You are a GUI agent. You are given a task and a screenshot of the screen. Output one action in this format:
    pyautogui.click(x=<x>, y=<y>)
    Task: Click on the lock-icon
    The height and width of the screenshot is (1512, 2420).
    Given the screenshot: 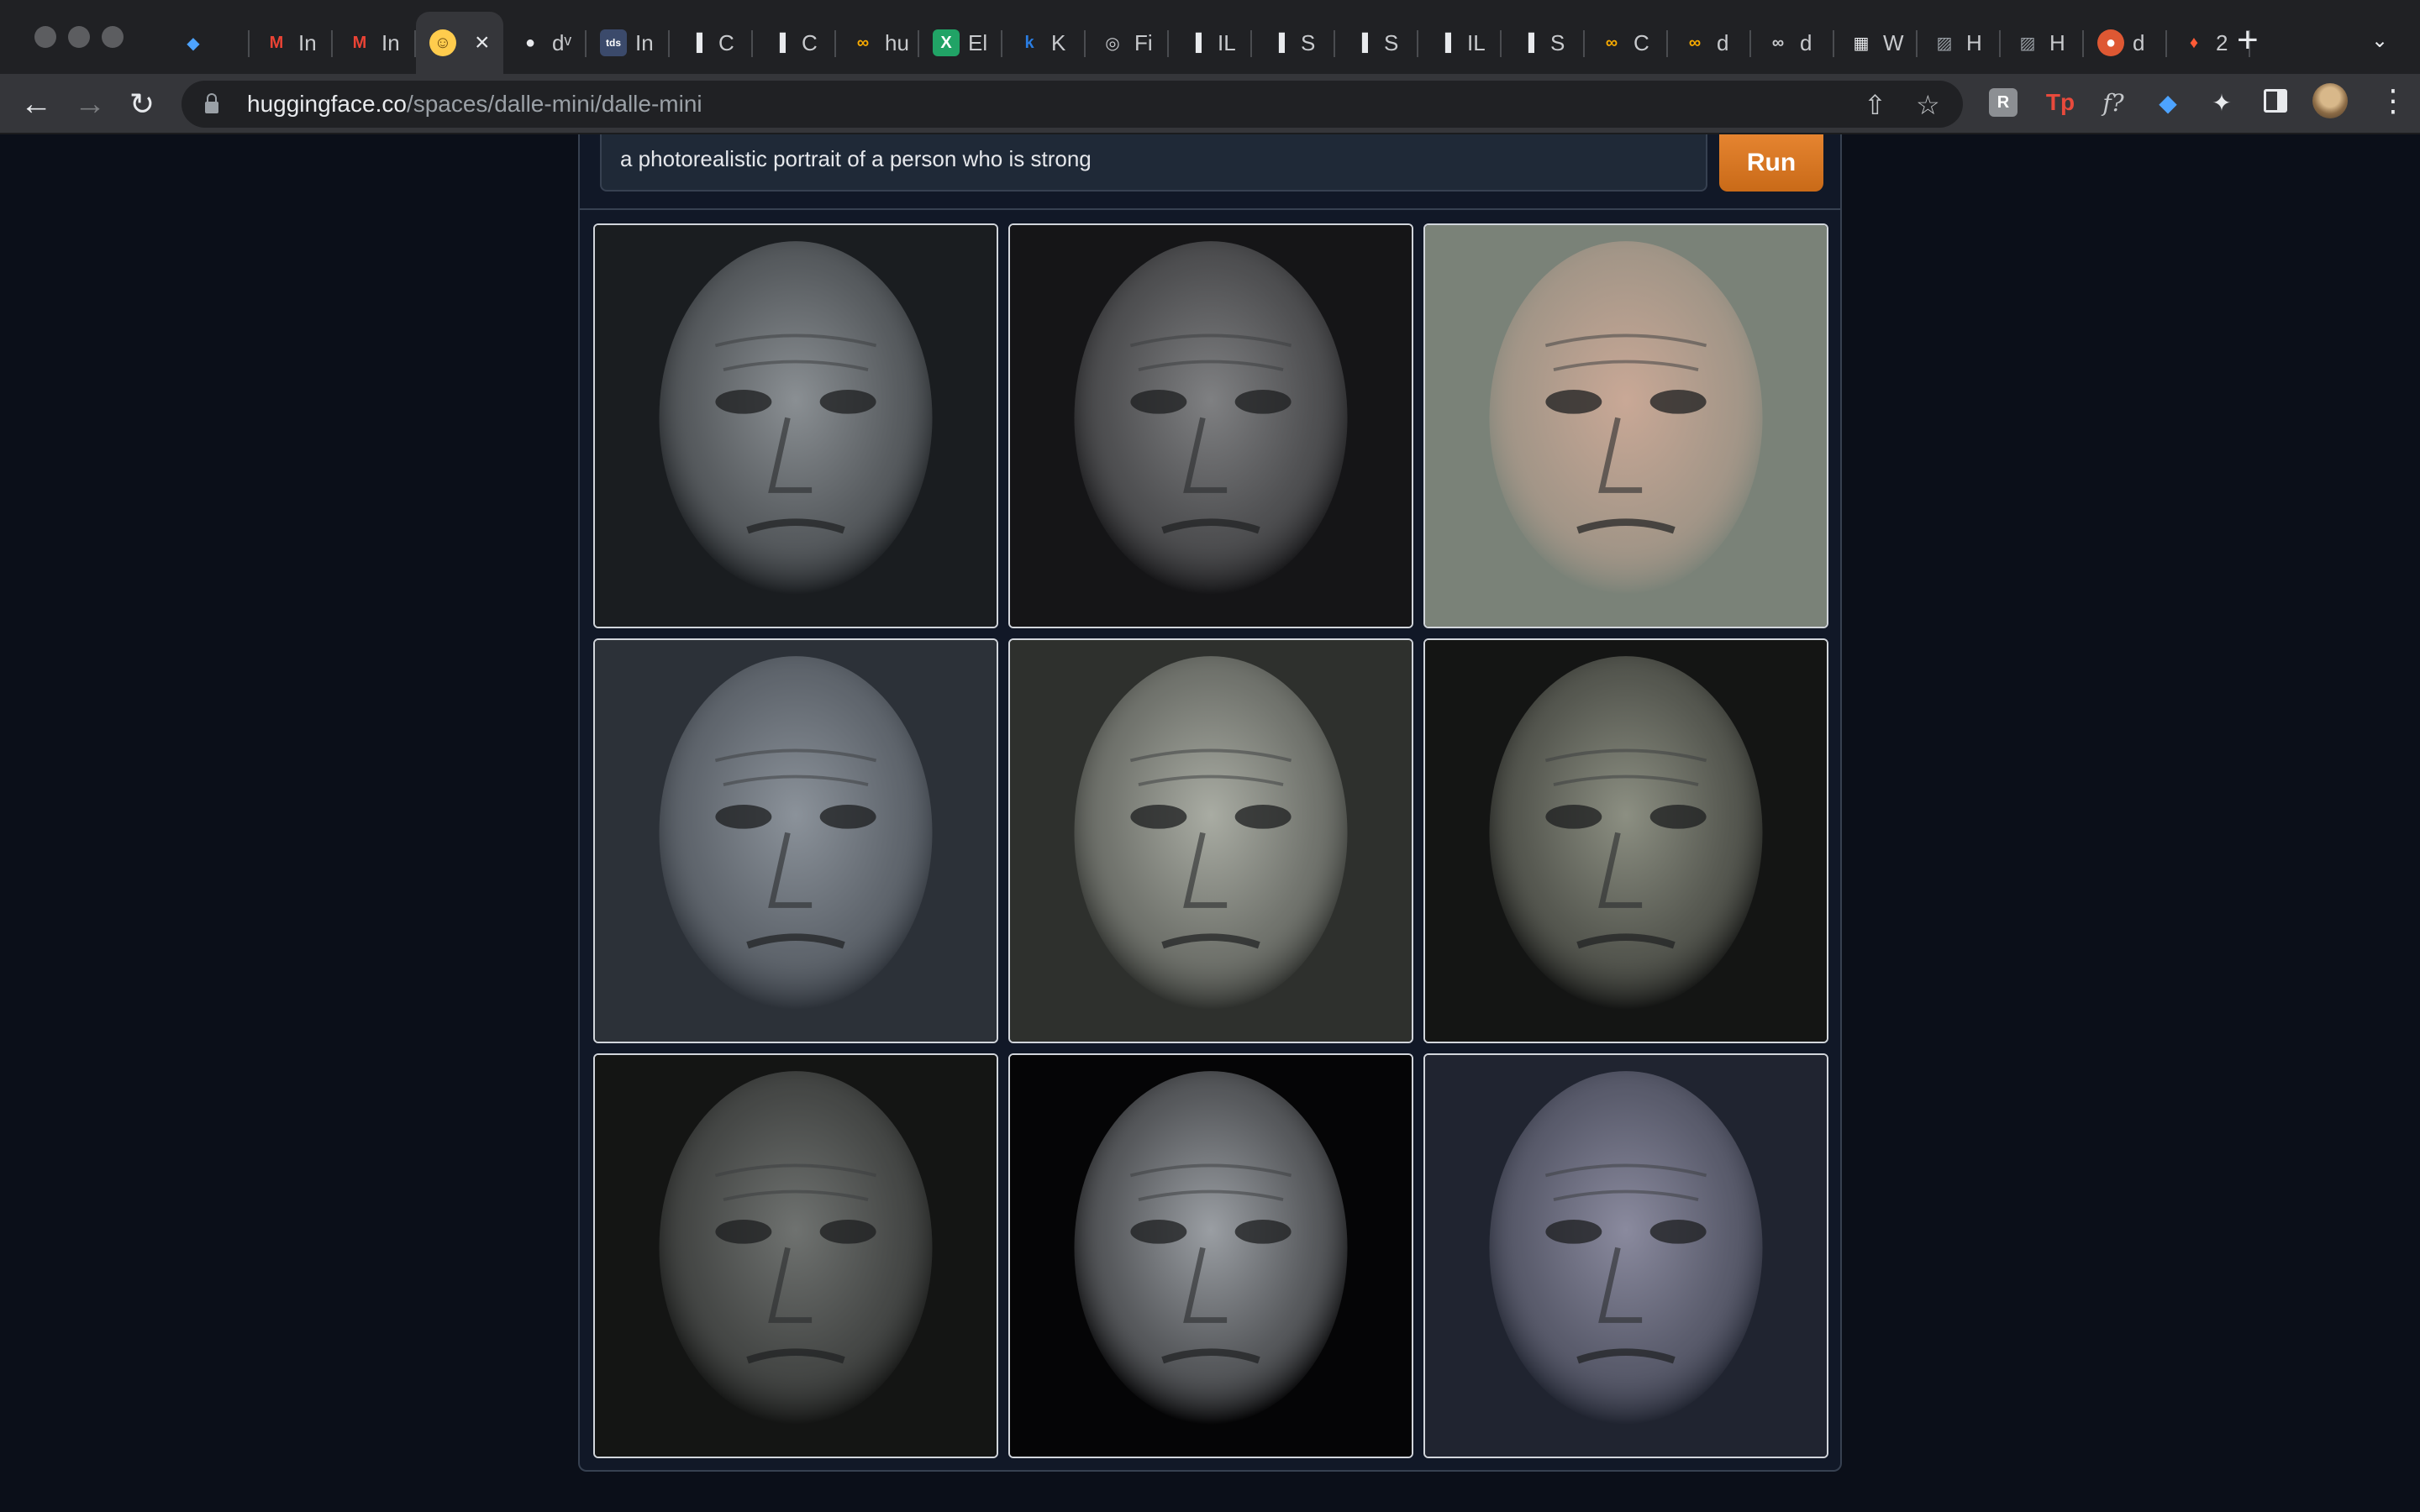 What is the action you would take?
    pyautogui.click(x=211, y=103)
    